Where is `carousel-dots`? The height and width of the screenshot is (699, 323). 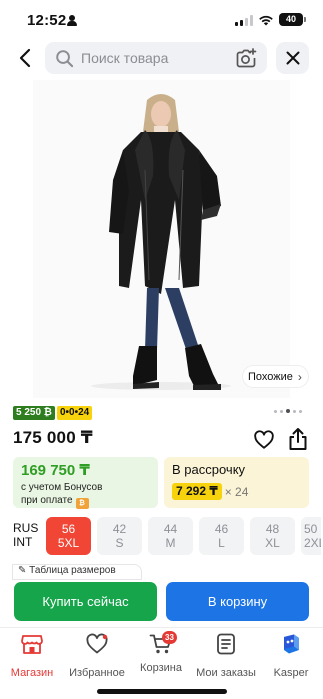
carousel-dots is located at coordinates (288, 411).